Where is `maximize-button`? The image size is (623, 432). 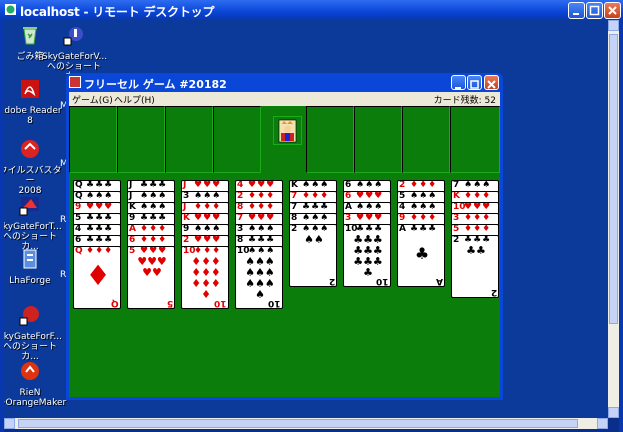
maximize-button is located at coordinates (594, 10).